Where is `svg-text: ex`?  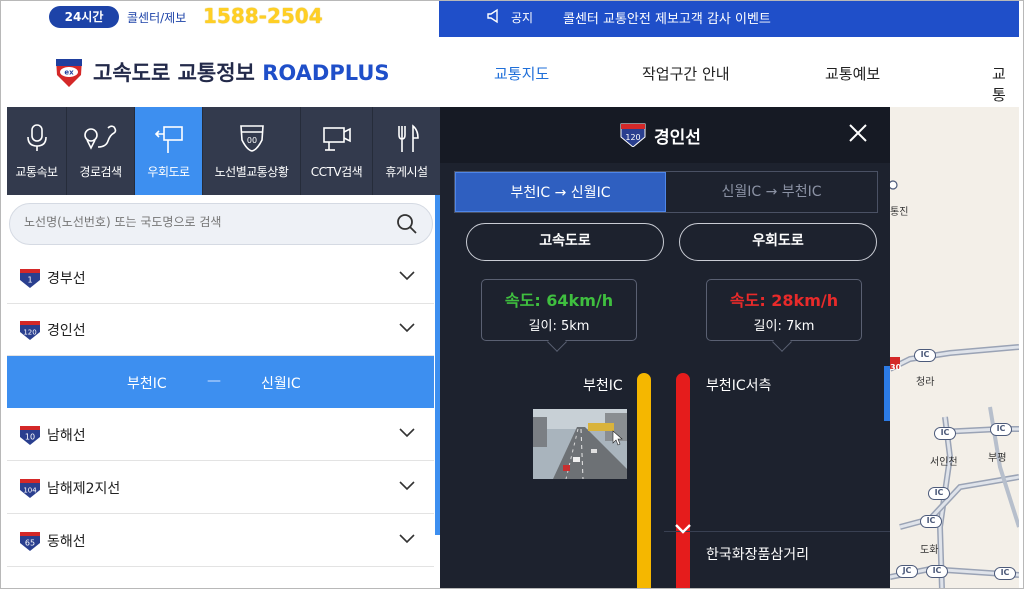
svg-text: ex is located at coordinates (69, 73).